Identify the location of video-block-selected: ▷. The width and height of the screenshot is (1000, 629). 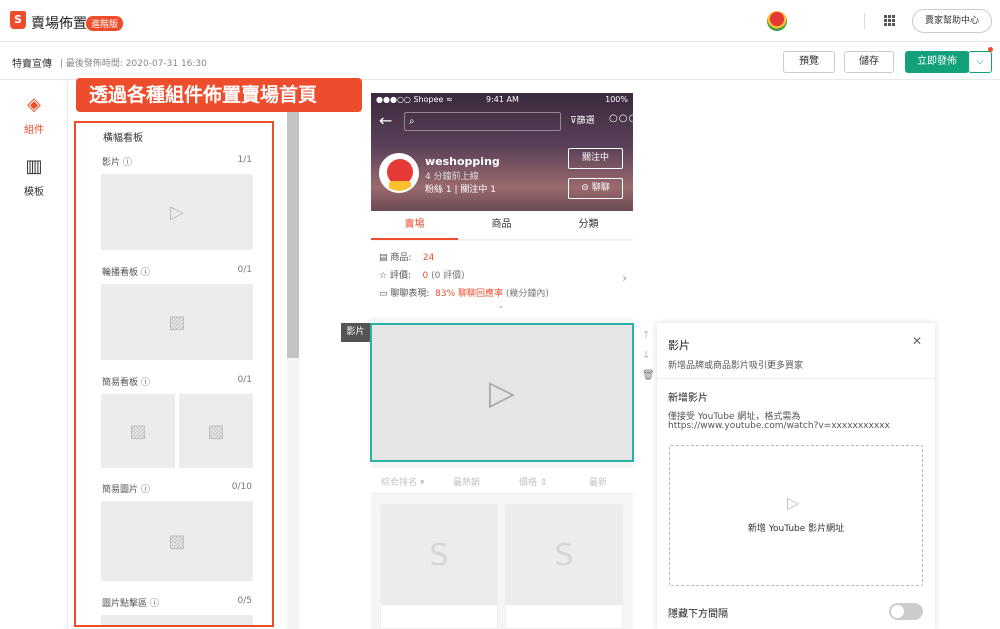
(502, 392).